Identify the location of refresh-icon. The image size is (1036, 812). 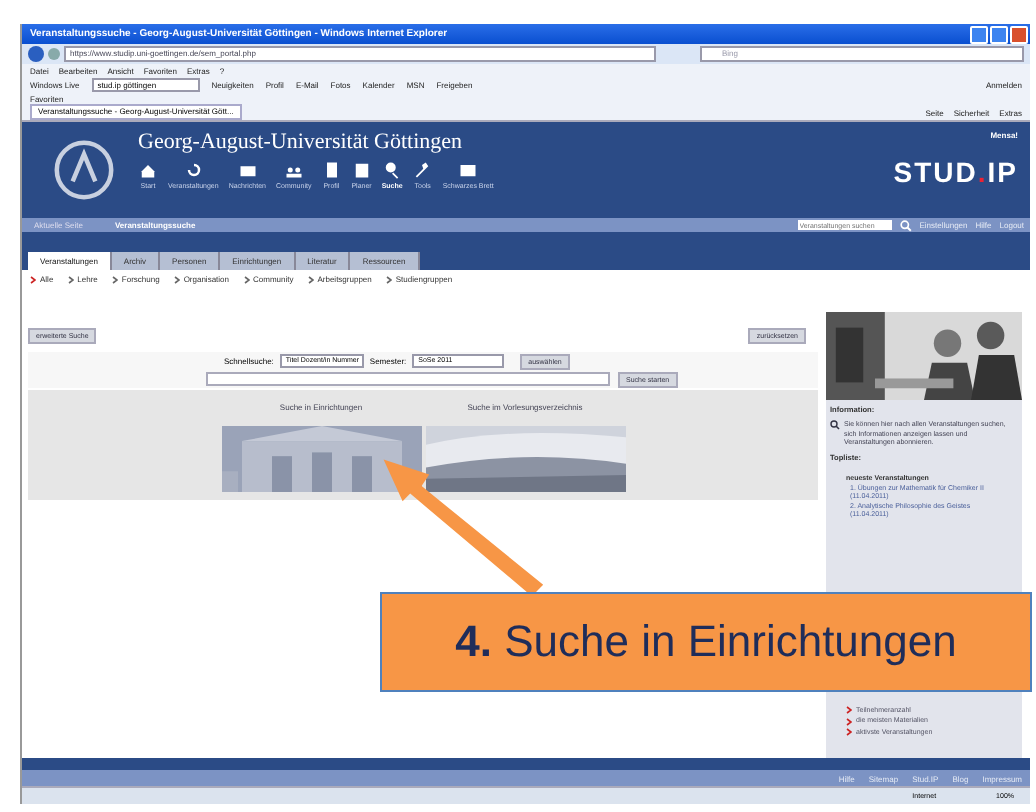
(193, 170).